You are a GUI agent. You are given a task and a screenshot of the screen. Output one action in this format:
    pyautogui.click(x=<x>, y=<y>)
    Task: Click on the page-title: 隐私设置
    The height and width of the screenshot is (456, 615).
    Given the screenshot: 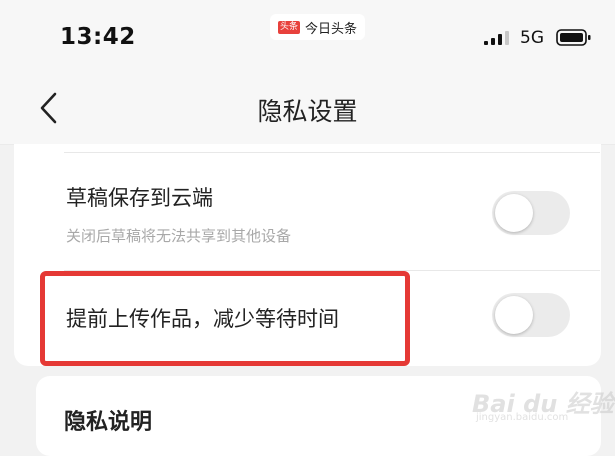 What is the action you would take?
    pyautogui.click(x=307, y=111)
    